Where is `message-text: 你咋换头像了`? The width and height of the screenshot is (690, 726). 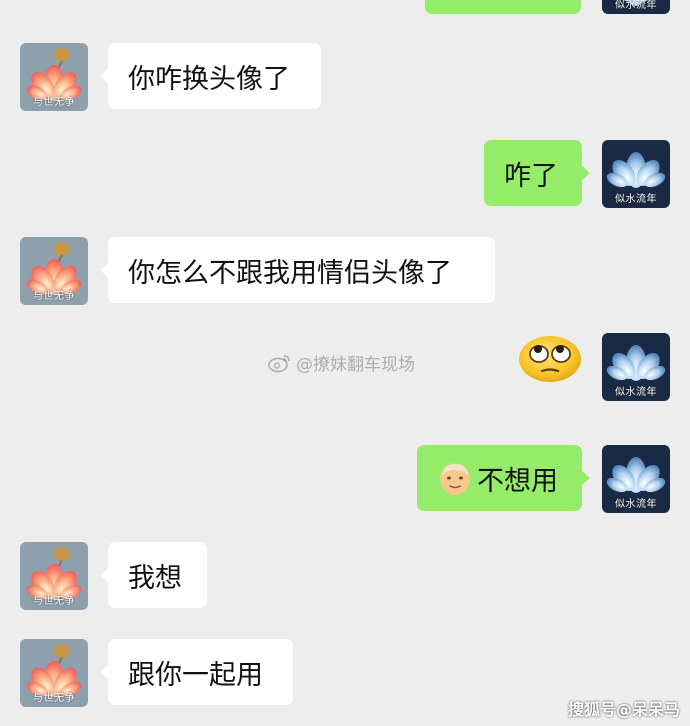
message-text: 你咋换头像了 is located at coordinates (209, 79).